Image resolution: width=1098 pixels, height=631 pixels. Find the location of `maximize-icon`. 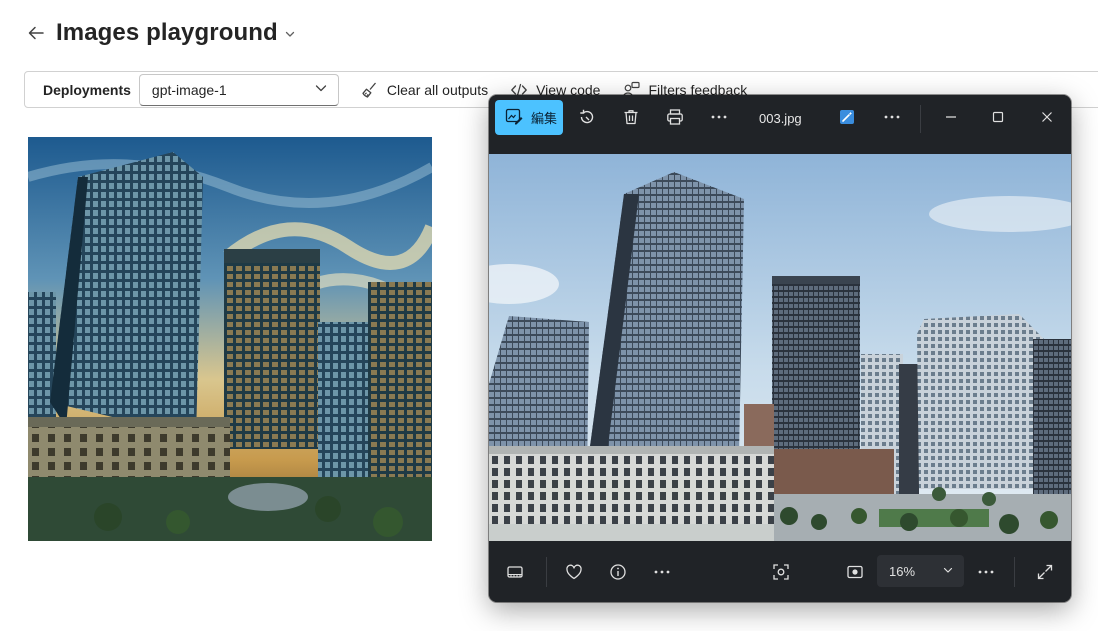

maximize-icon is located at coordinates (998, 117).